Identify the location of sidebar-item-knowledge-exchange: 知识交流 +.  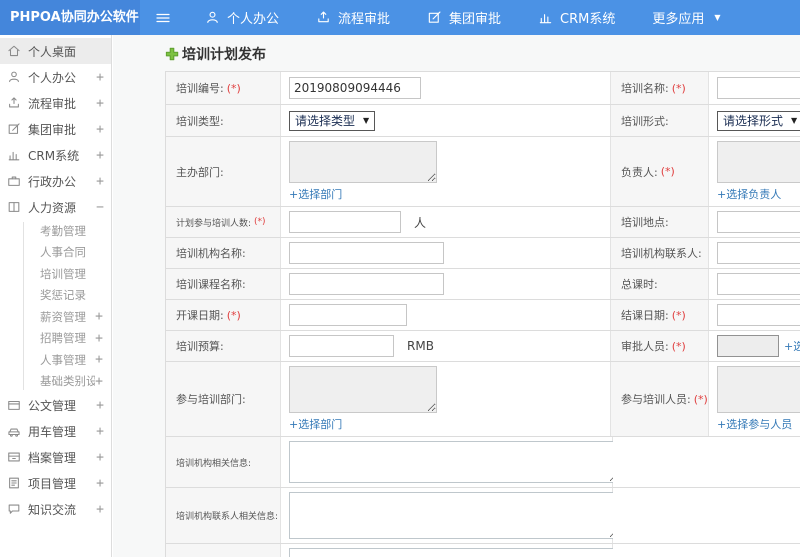
(55, 509).